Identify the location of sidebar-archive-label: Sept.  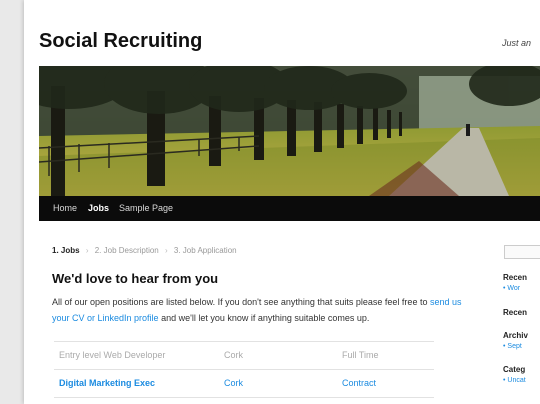
(514, 346).